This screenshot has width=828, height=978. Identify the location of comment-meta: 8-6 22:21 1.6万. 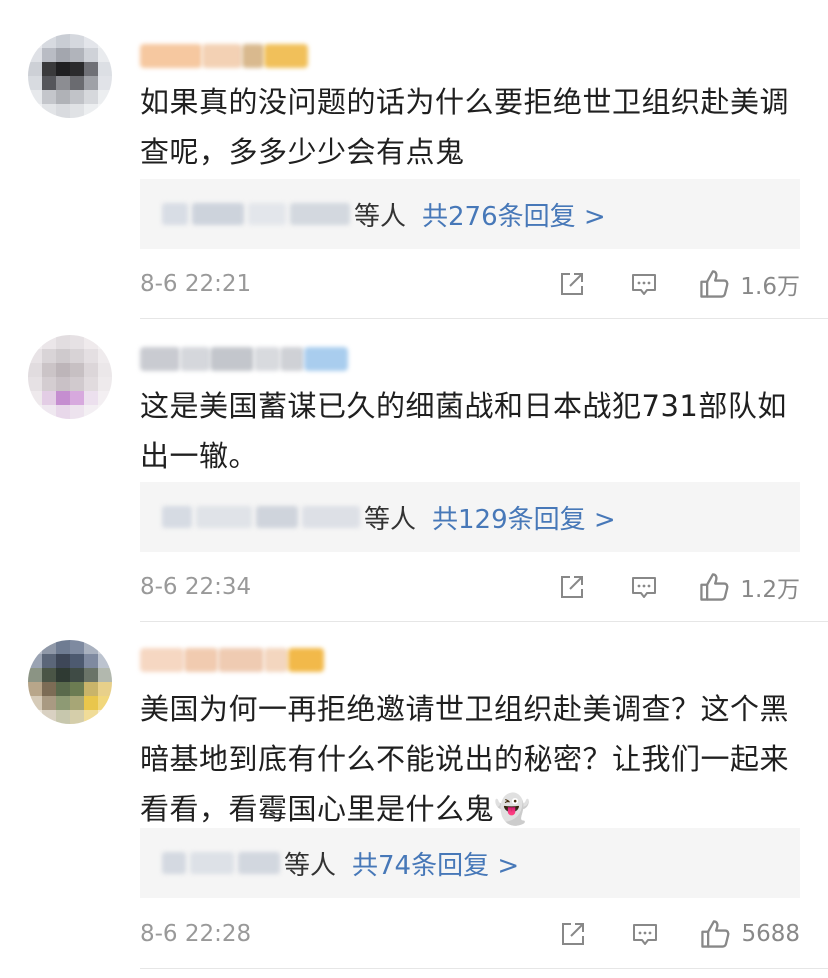
(470, 284).